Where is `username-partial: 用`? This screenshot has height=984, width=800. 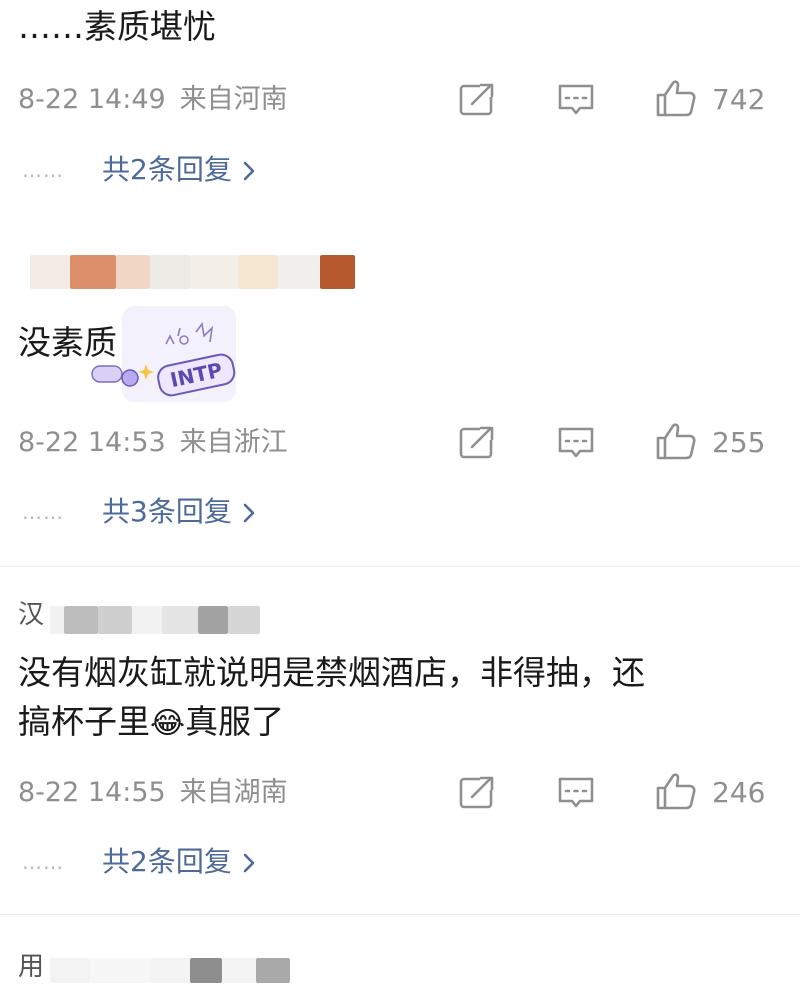 username-partial: 用 is located at coordinates (31, 967).